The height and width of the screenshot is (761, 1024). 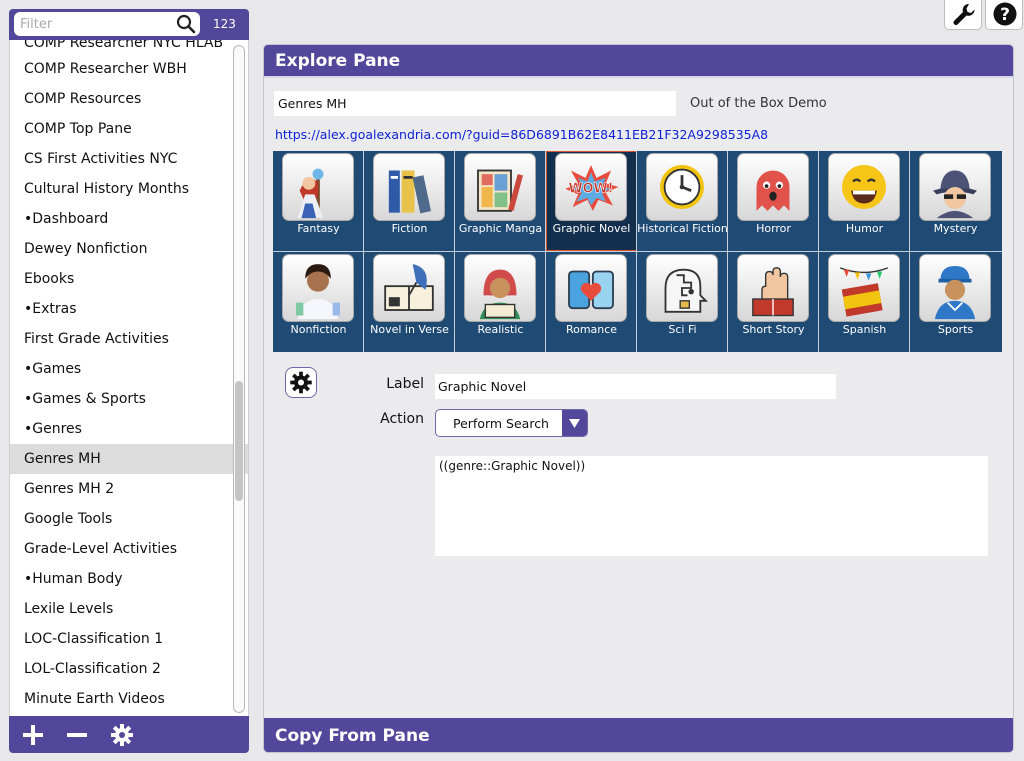 I want to click on books-icon, so click(x=409, y=187).